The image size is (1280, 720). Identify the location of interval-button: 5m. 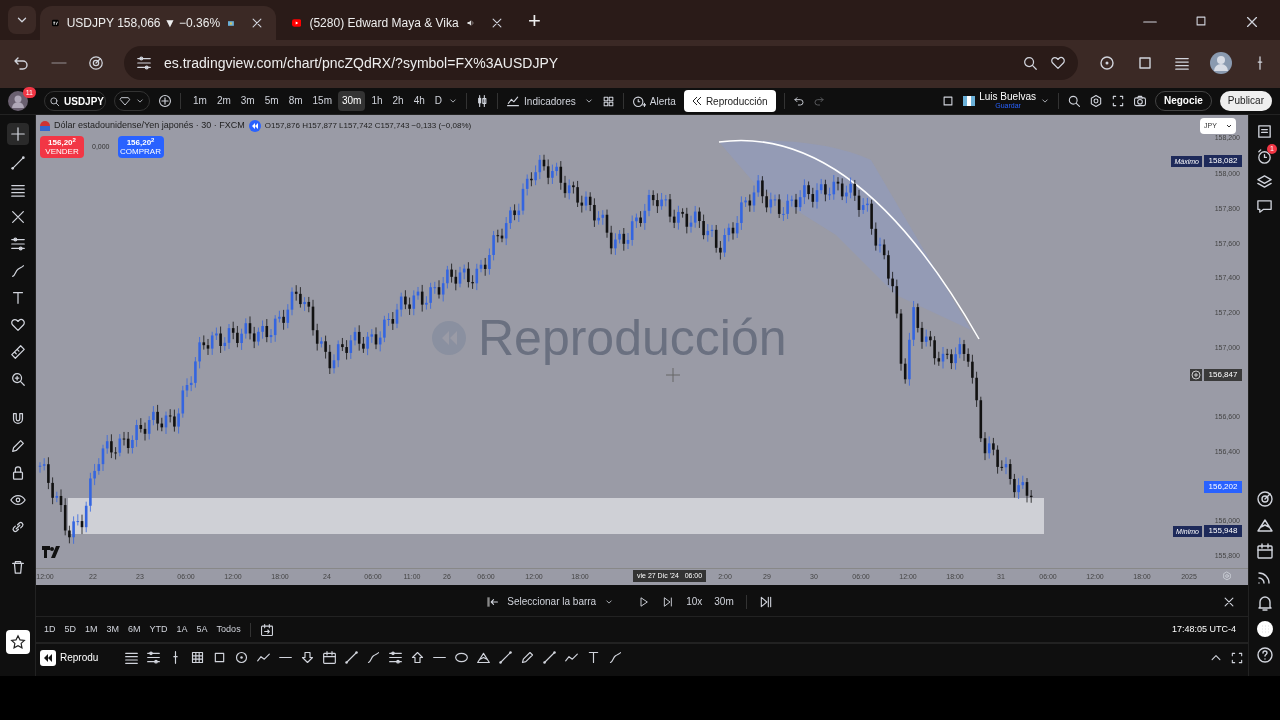
(271, 101).